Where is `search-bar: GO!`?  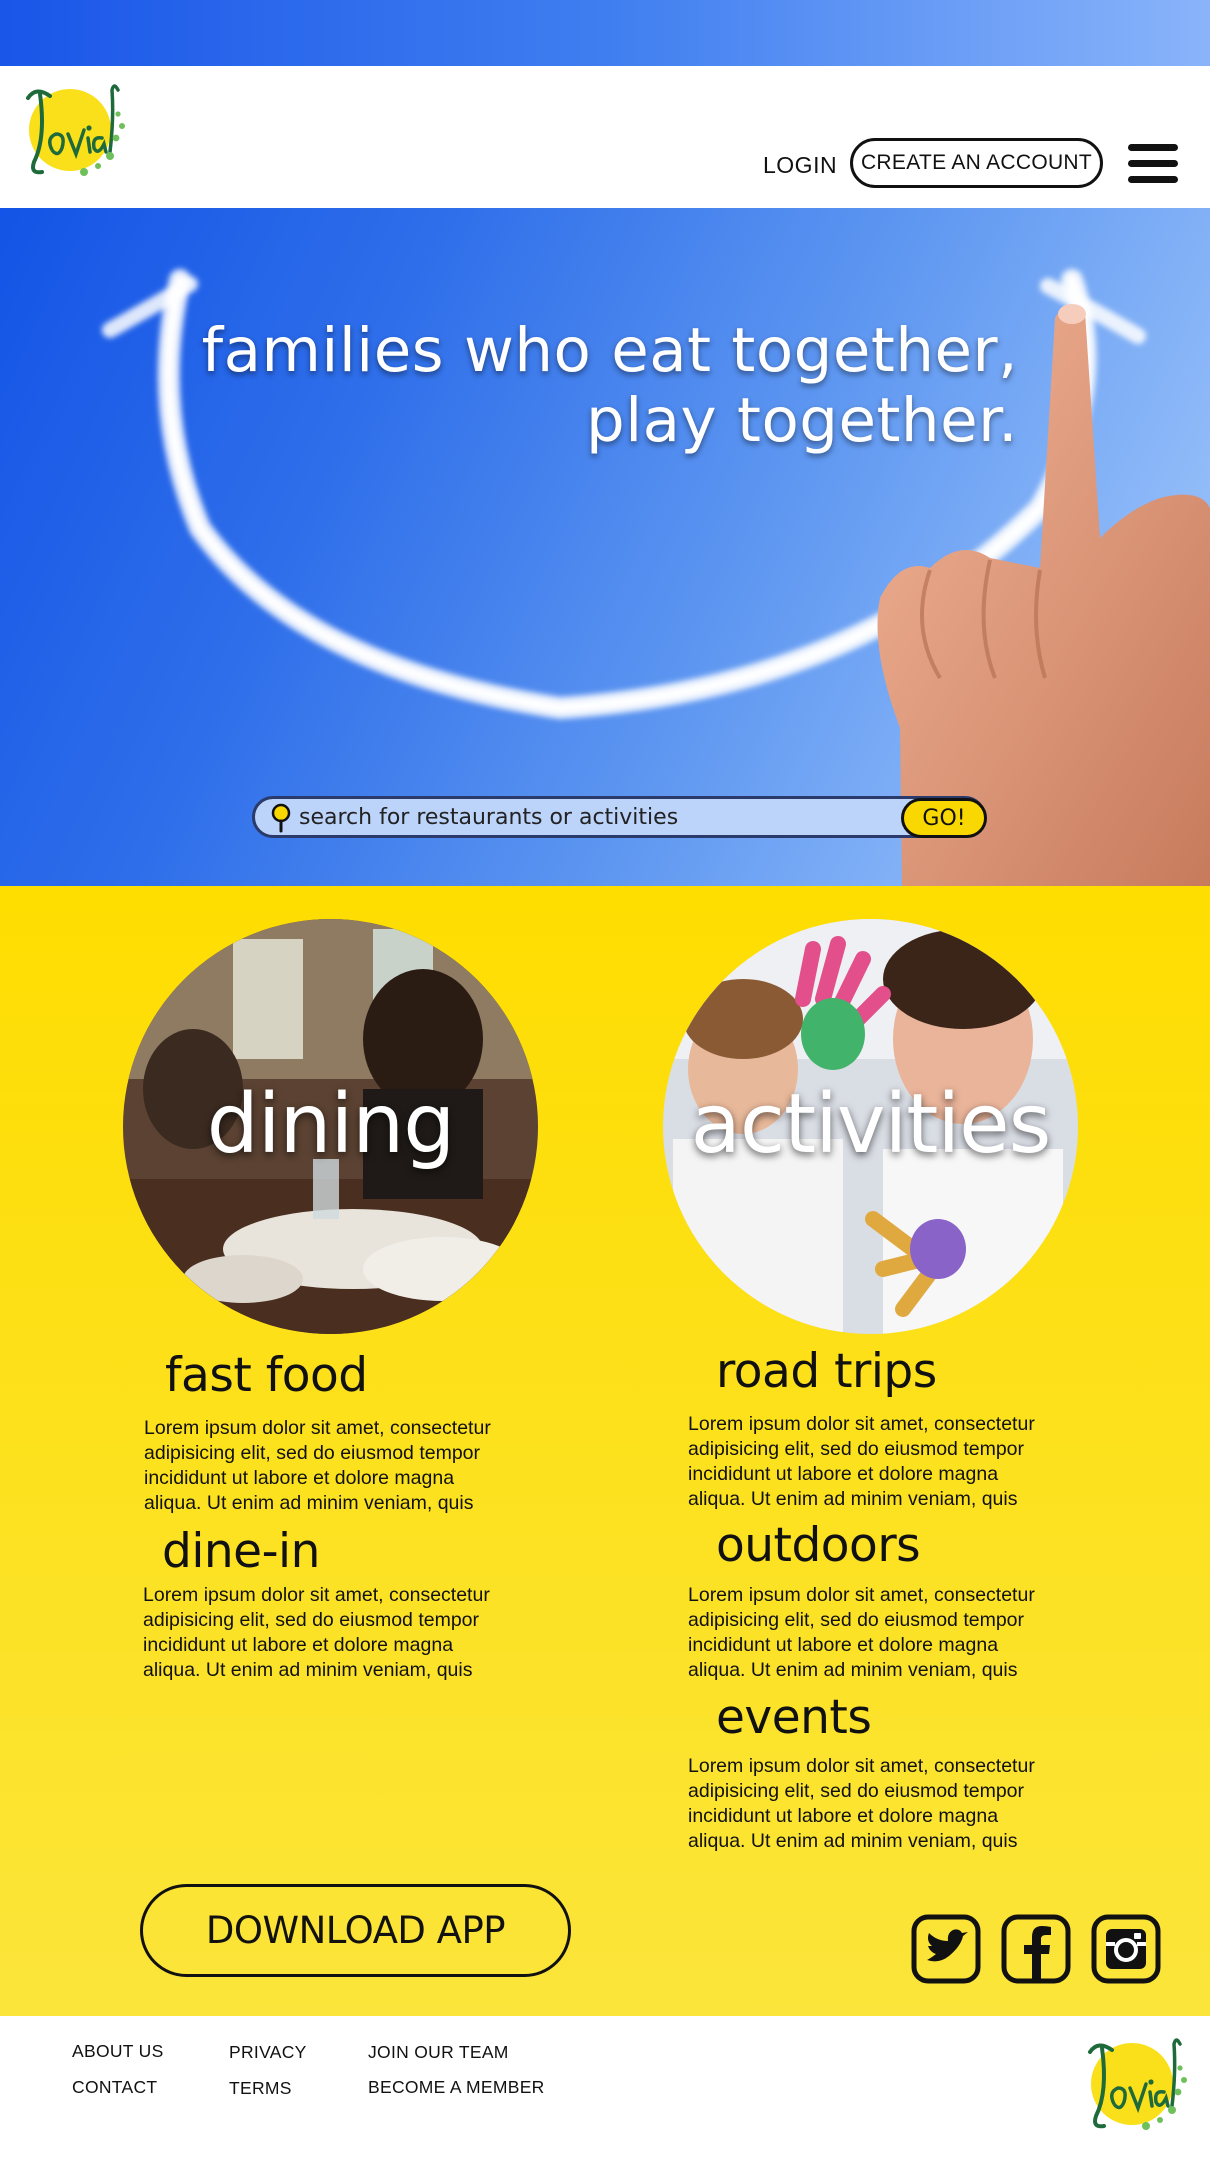 search-bar: GO! is located at coordinates (619, 817).